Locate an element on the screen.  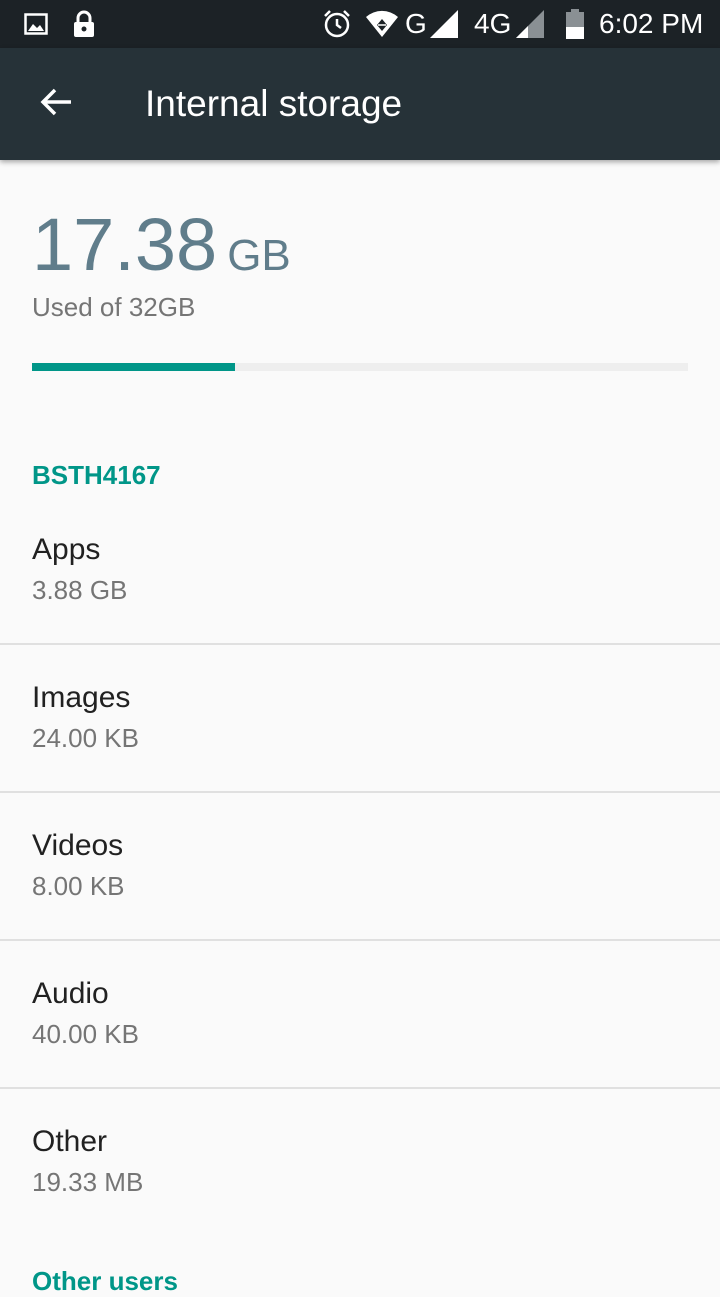
alarm-icon is located at coordinates (337, 24).